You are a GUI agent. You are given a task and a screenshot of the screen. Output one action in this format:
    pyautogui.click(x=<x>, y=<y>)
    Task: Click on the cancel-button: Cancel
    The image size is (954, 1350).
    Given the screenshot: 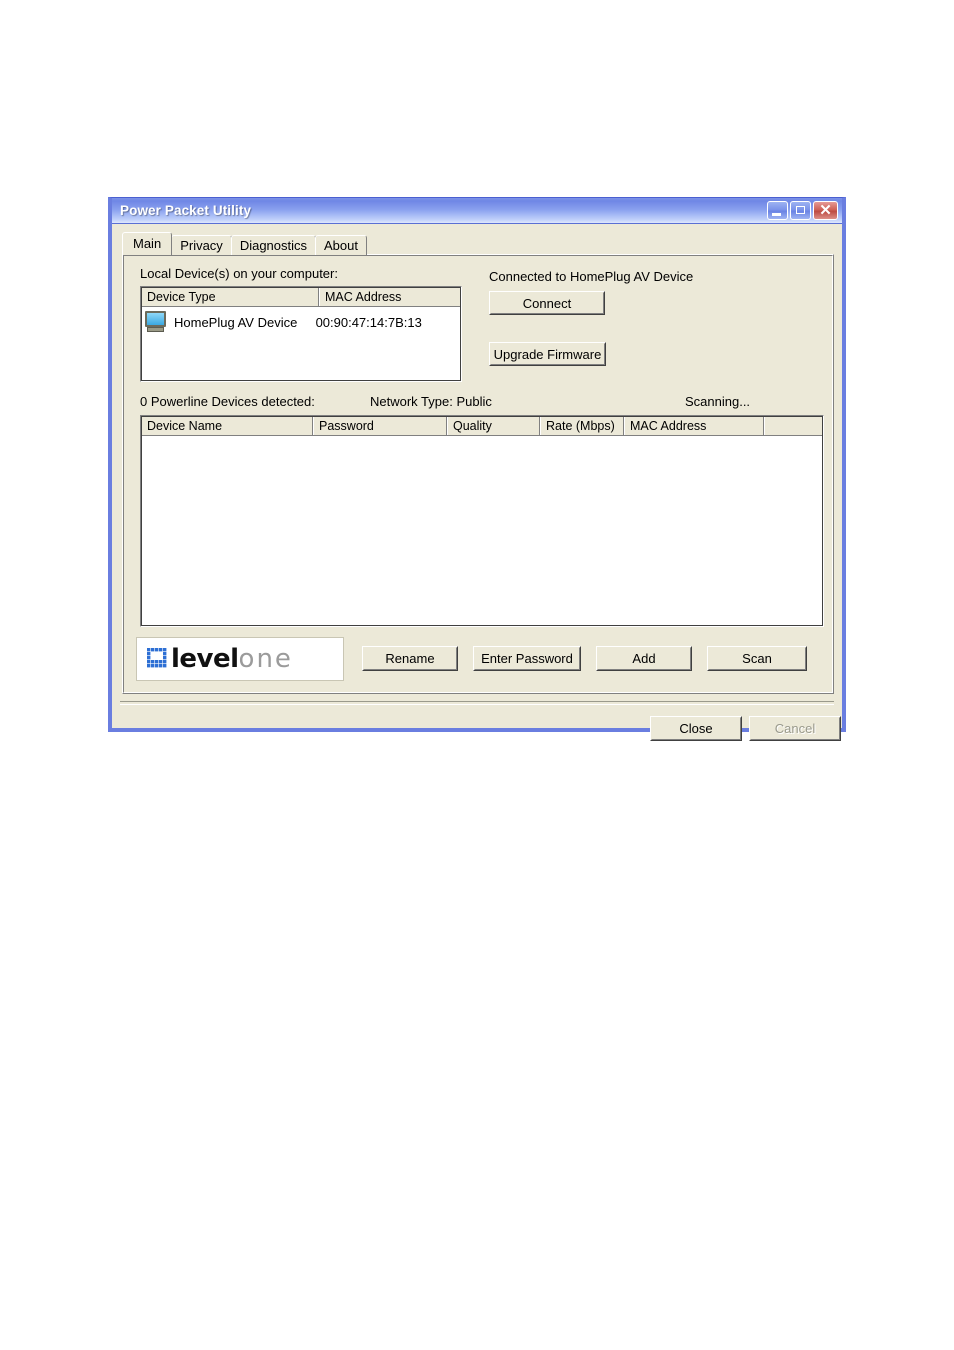 What is the action you would take?
    pyautogui.click(x=795, y=728)
    